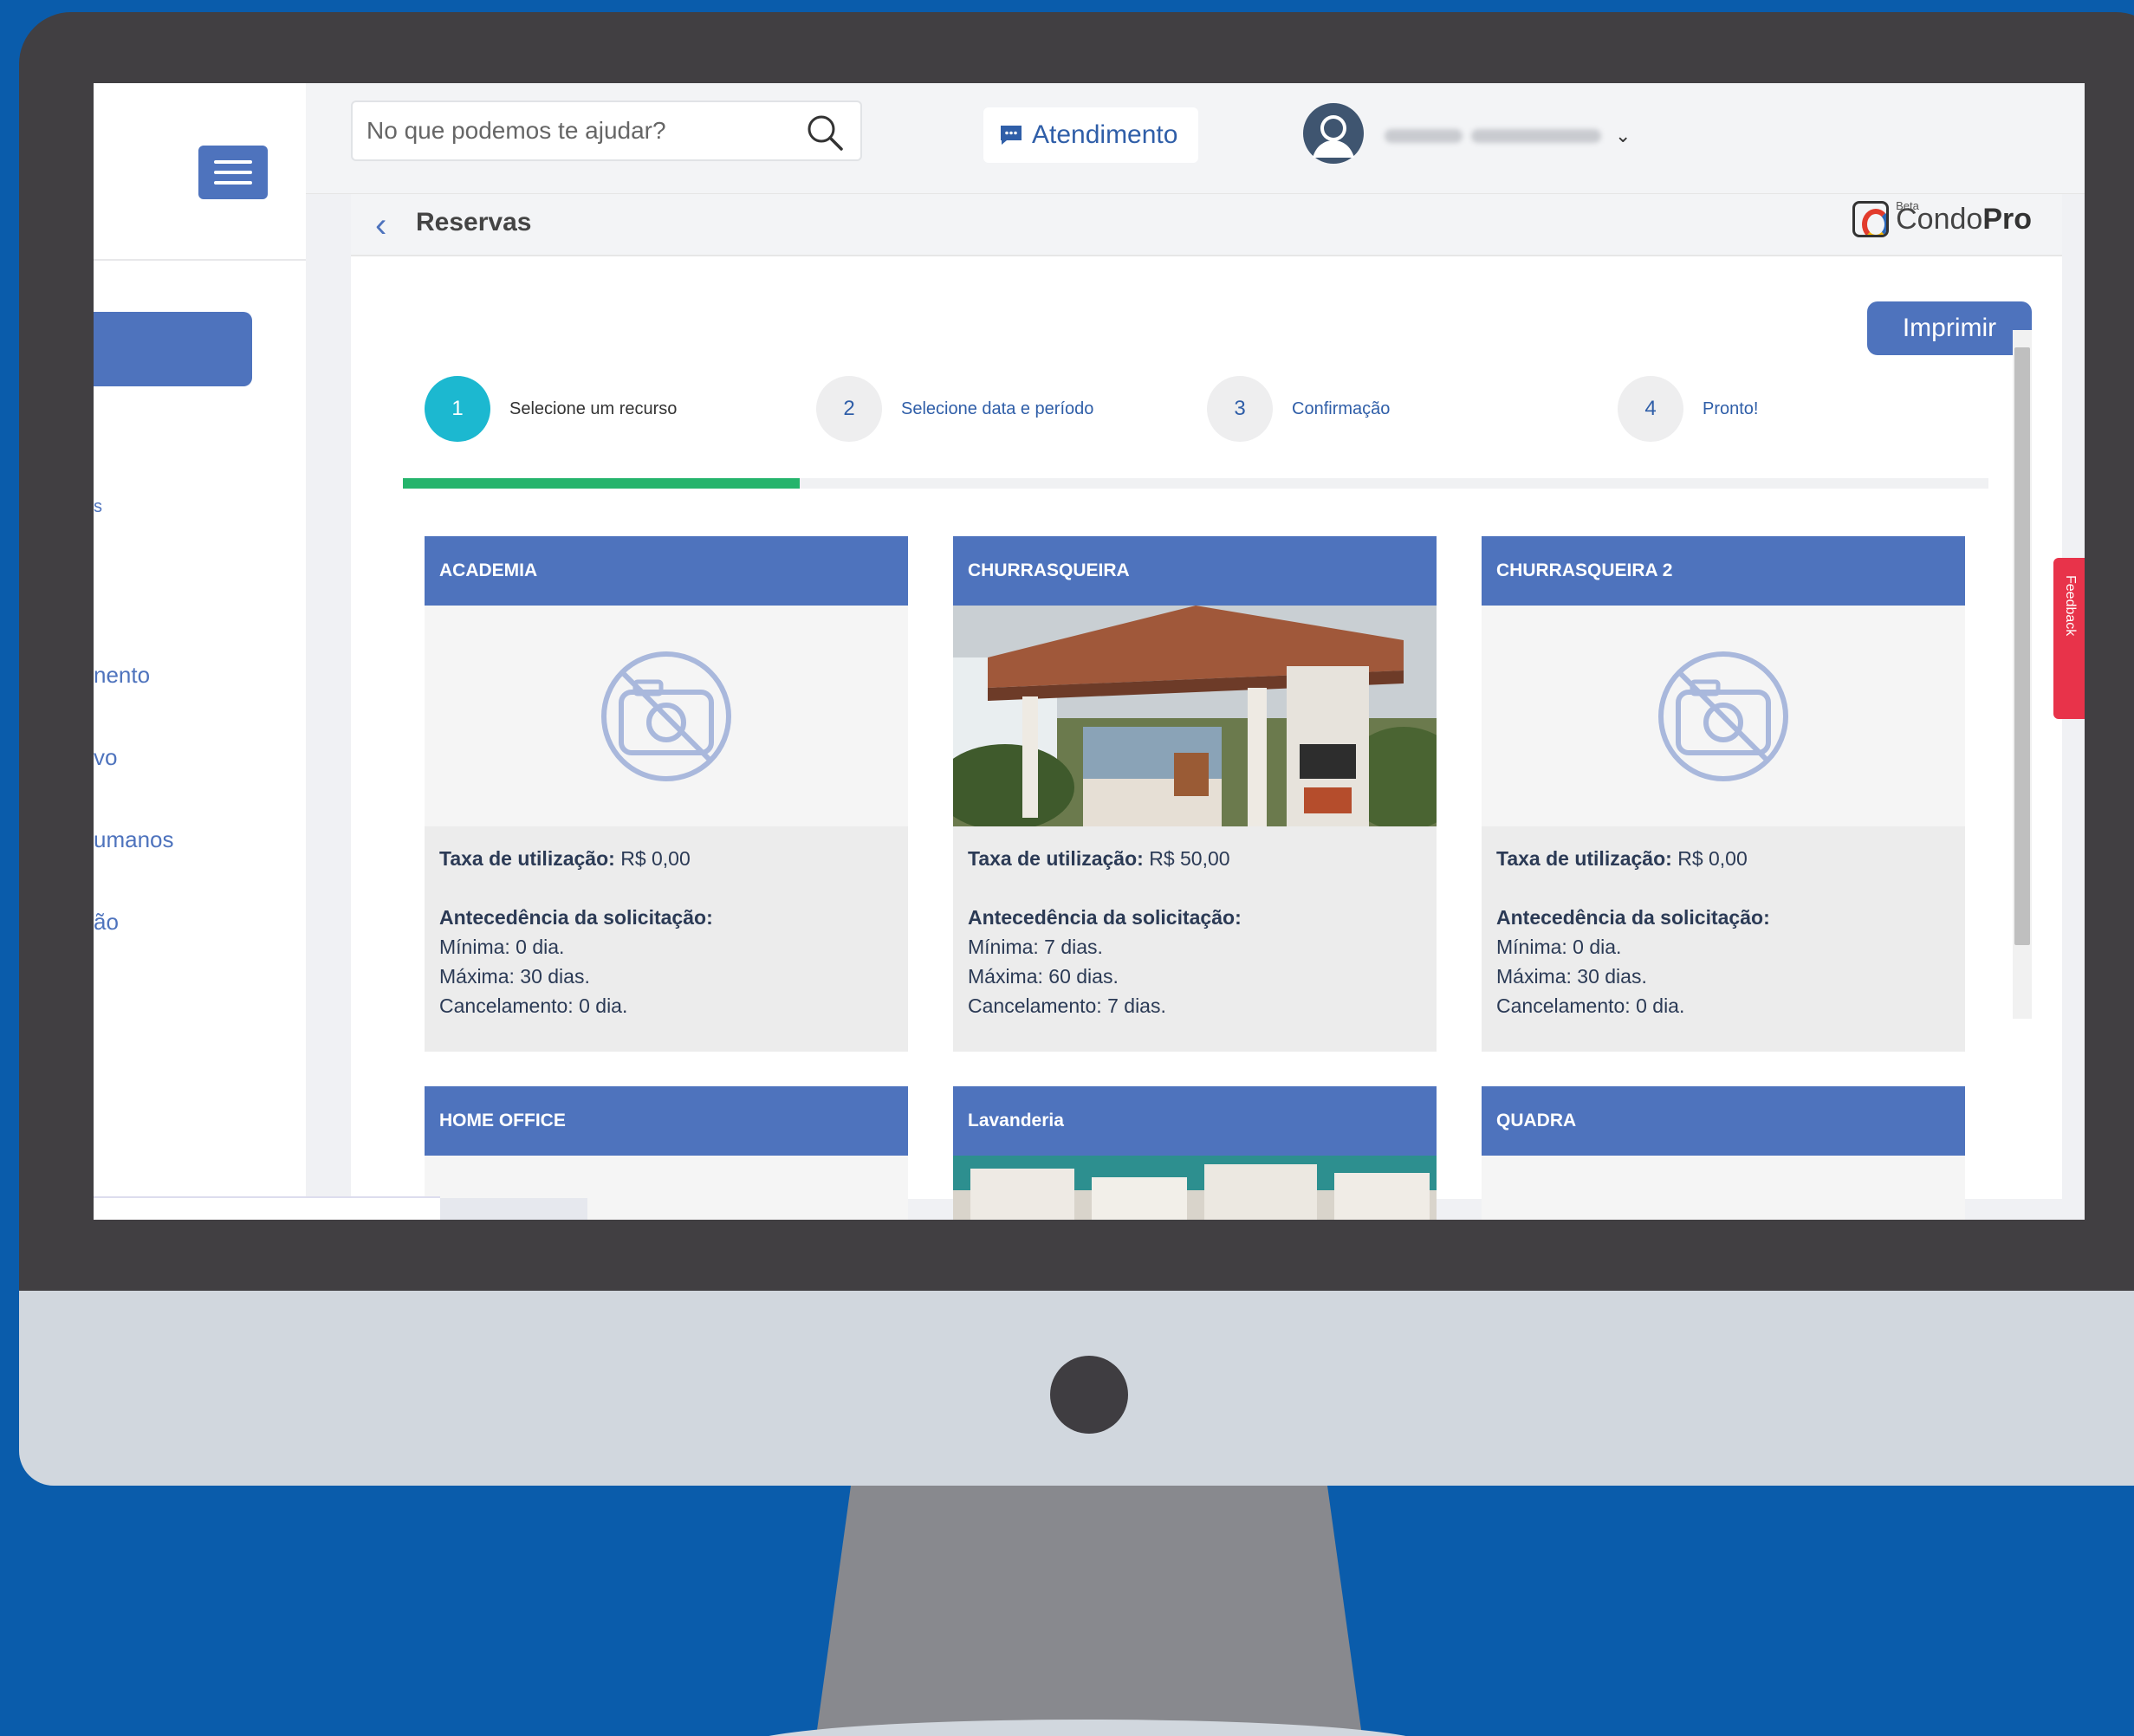 The width and height of the screenshot is (2134, 1736). What do you see at coordinates (1424, 136) in the screenshot?
I see `username-redacted` at bounding box center [1424, 136].